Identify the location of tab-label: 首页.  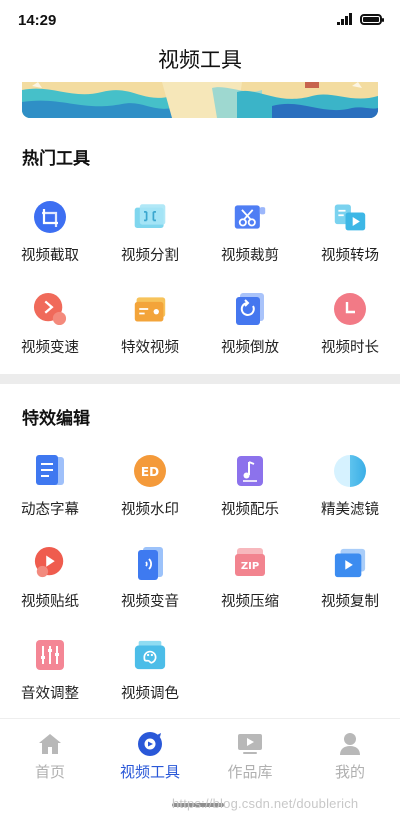
(49, 772).